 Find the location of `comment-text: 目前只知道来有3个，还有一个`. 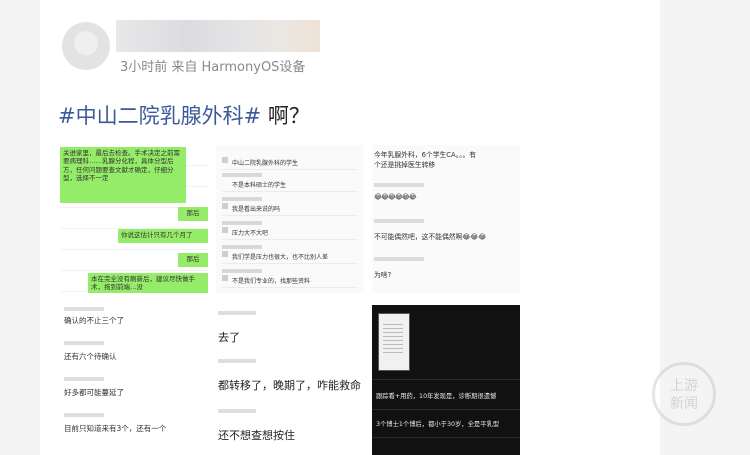

comment-text: 目前只知道来有3个，还有一个 is located at coordinates (115, 428).